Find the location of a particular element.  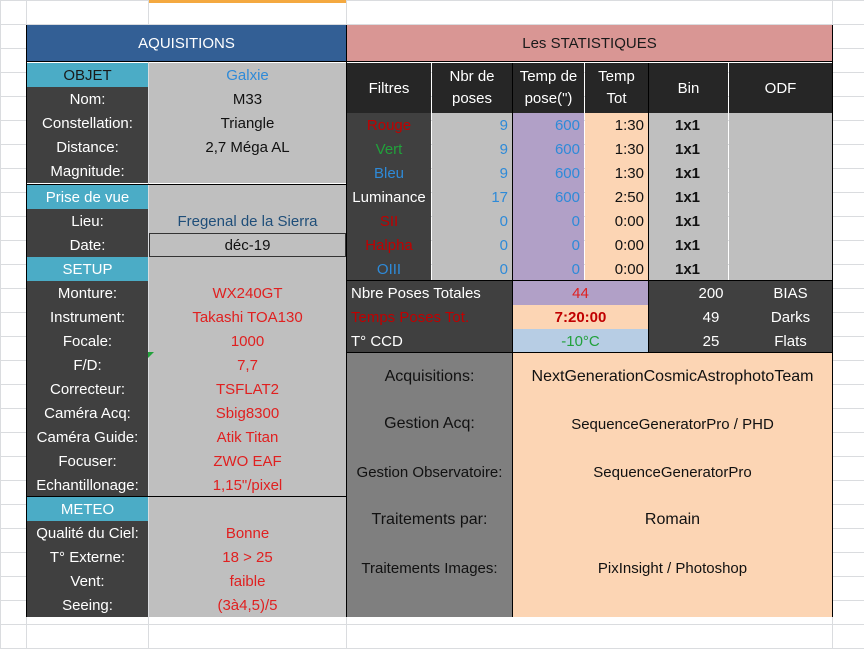

value-correcteur: TSFLAT2 is located at coordinates (247, 389).